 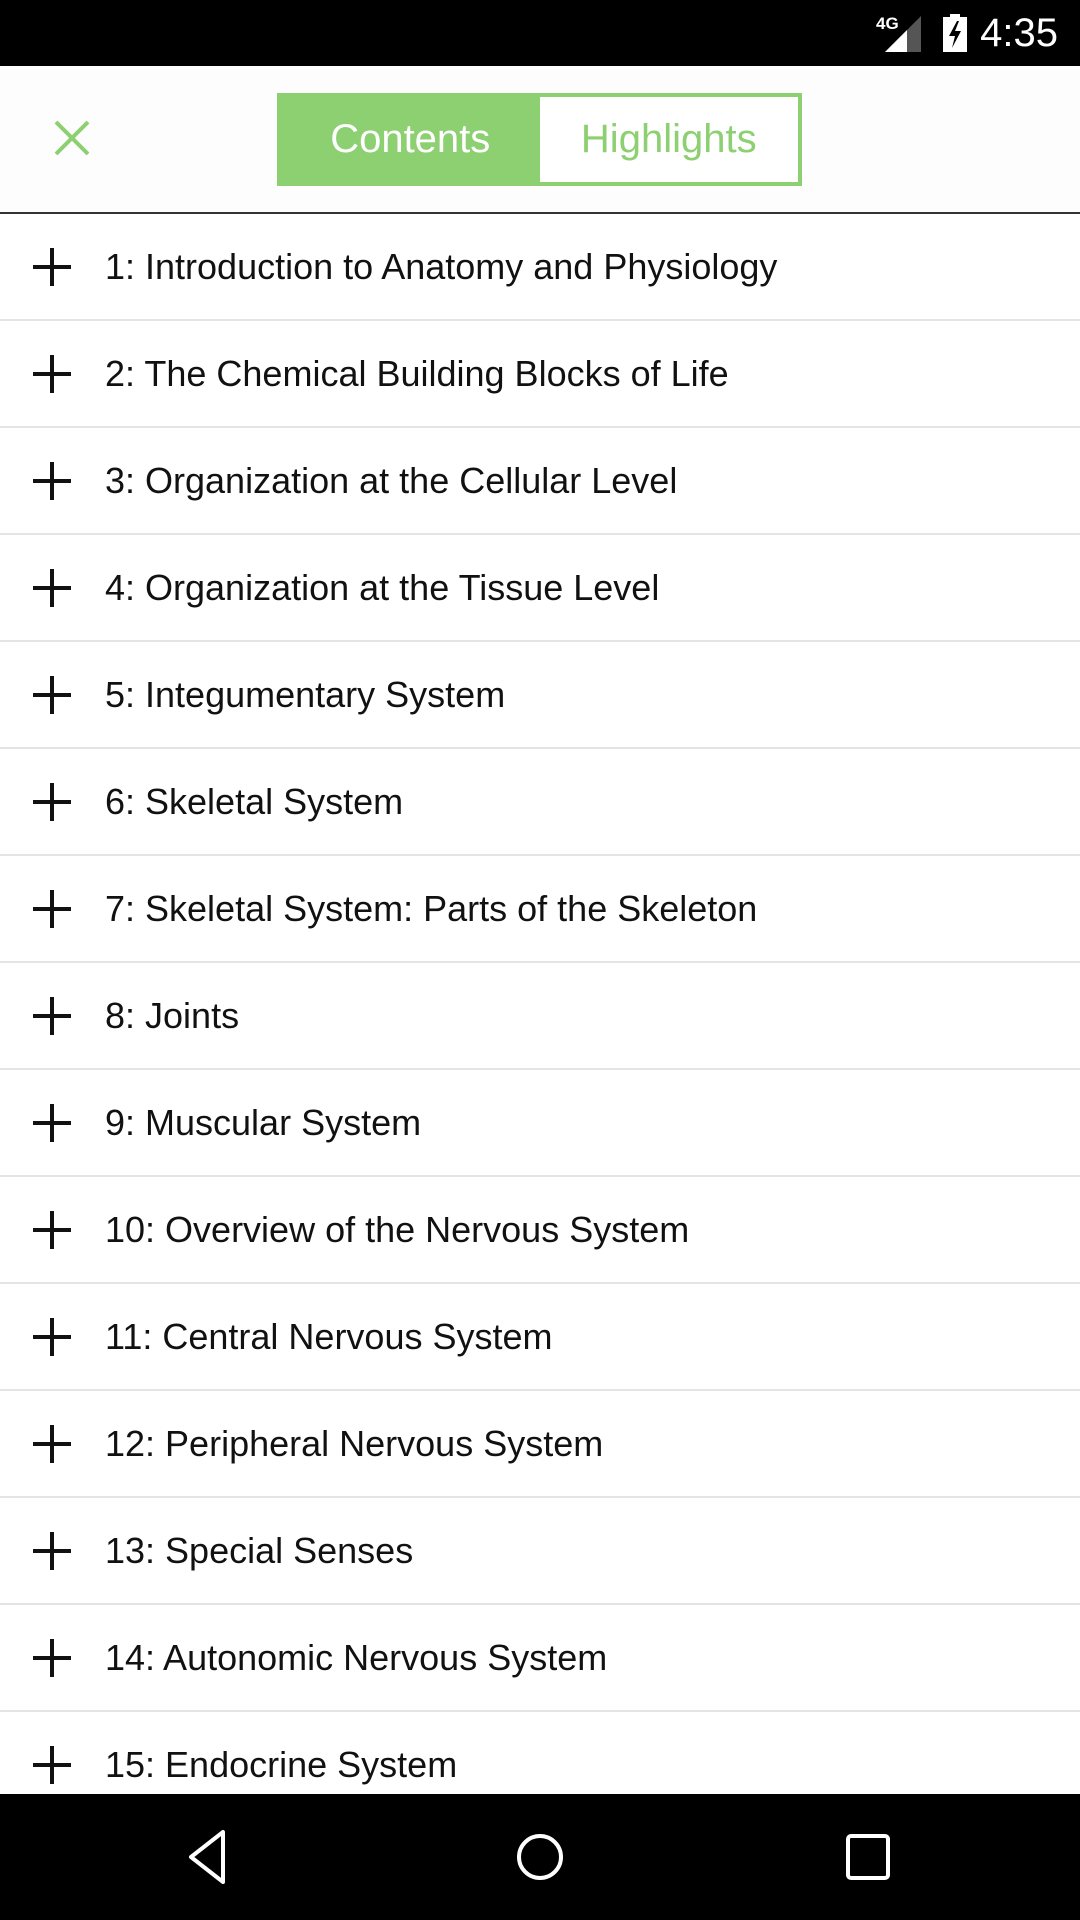 What do you see at coordinates (955, 33) in the screenshot?
I see `battery-charging-icon` at bounding box center [955, 33].